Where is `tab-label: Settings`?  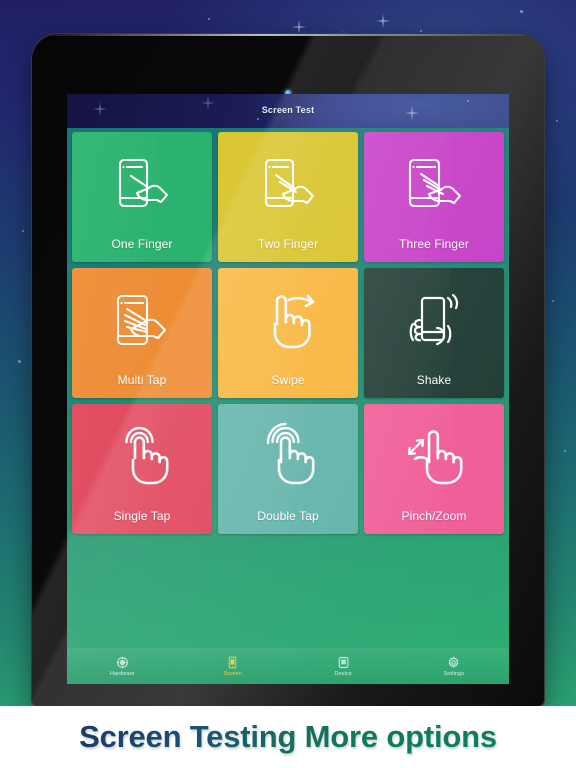 tab-label: Settings is located at coordinates (454, 674).